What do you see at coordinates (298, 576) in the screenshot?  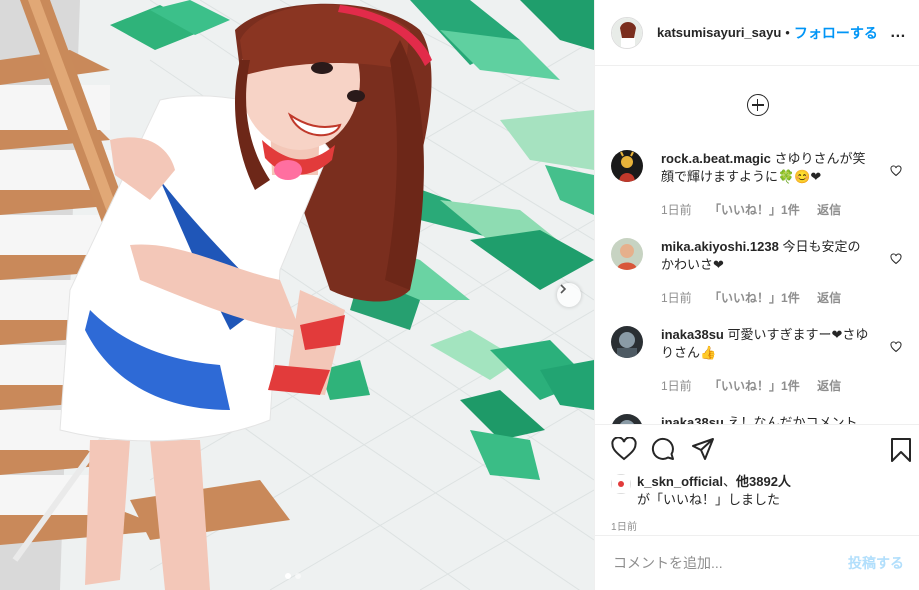 I see `carousel-dot` at bounding box center [298, 576].